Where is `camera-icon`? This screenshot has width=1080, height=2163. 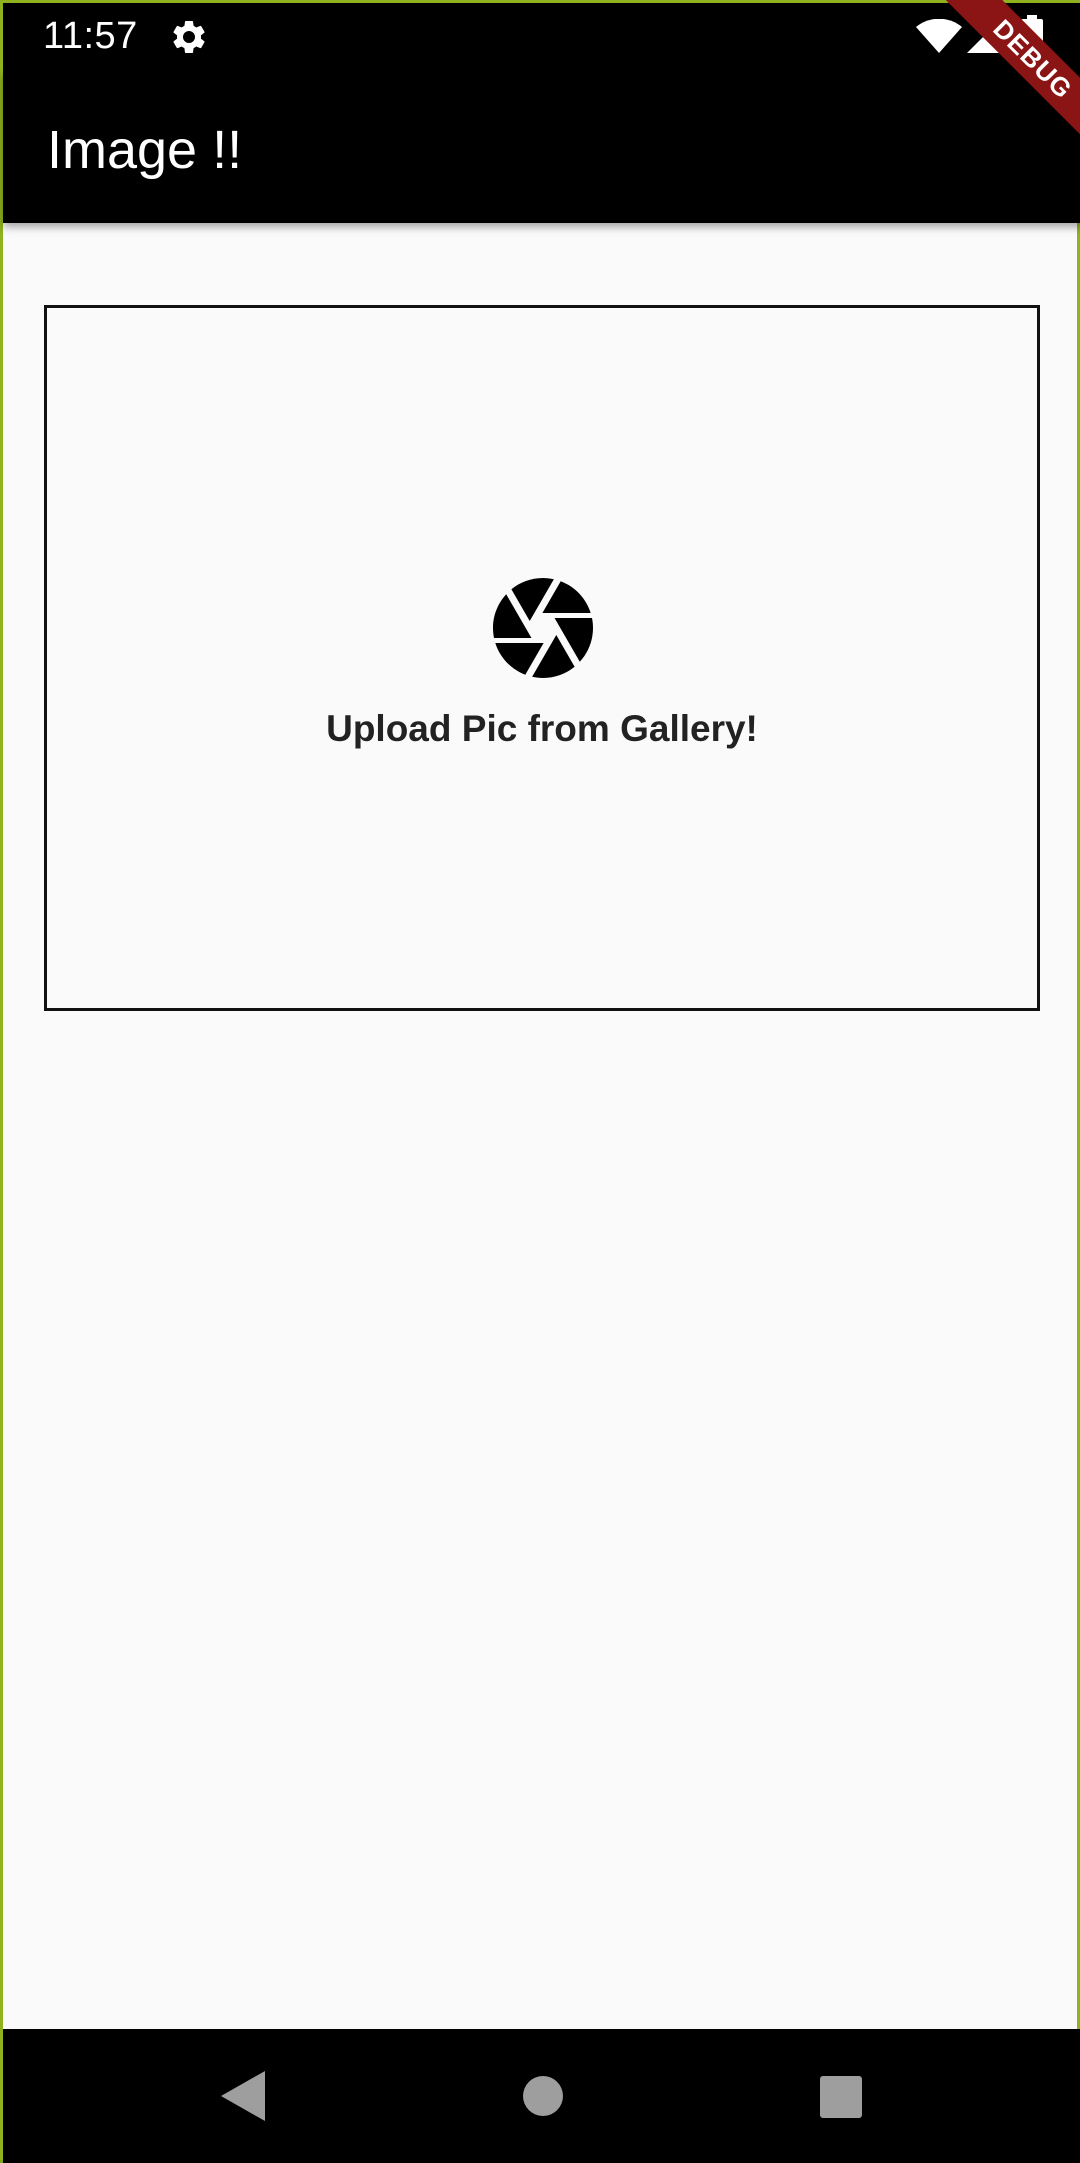 camera-icon is located at coordinates (543, 628).